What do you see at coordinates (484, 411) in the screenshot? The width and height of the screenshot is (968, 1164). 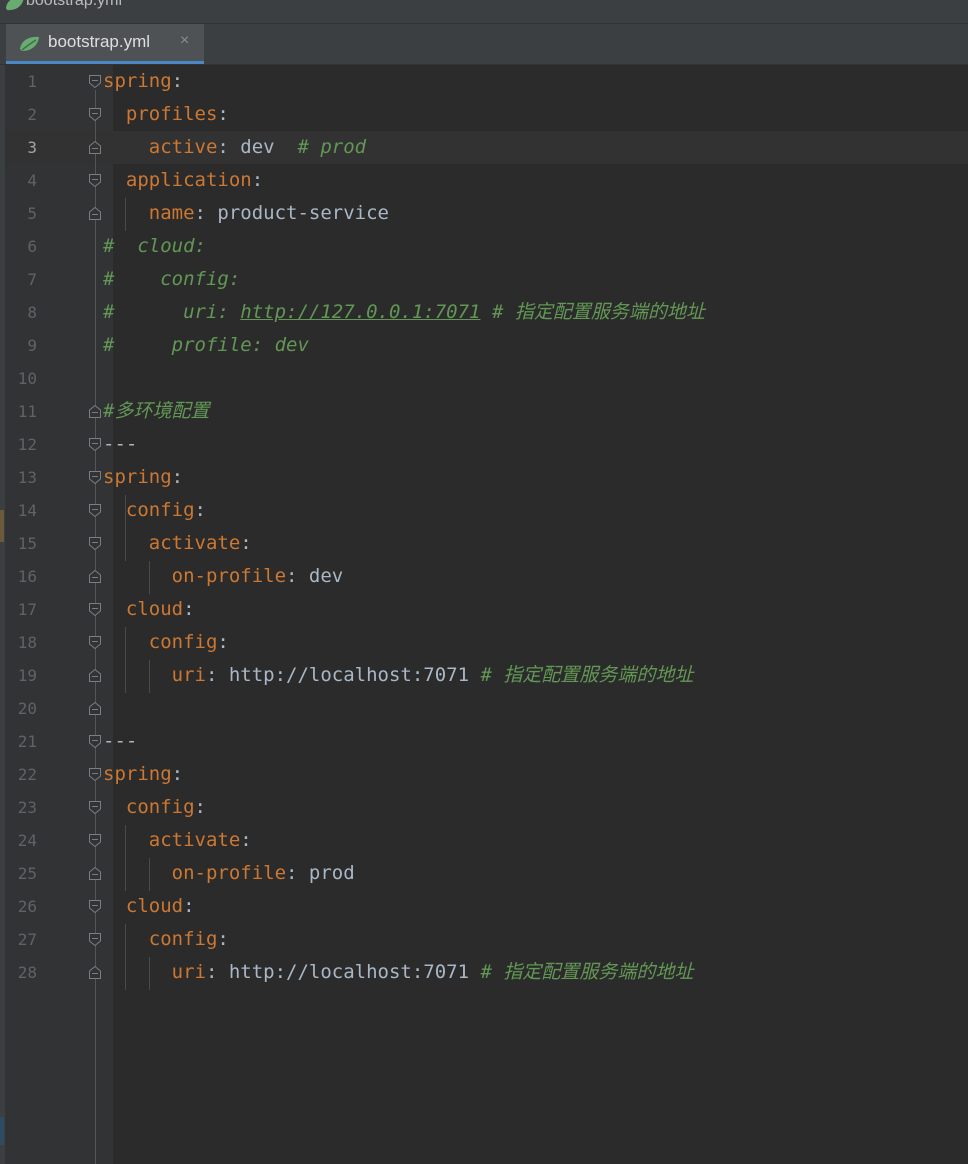 I see `code-line: 11 #多环境配置` at bounding box center [484, 411].